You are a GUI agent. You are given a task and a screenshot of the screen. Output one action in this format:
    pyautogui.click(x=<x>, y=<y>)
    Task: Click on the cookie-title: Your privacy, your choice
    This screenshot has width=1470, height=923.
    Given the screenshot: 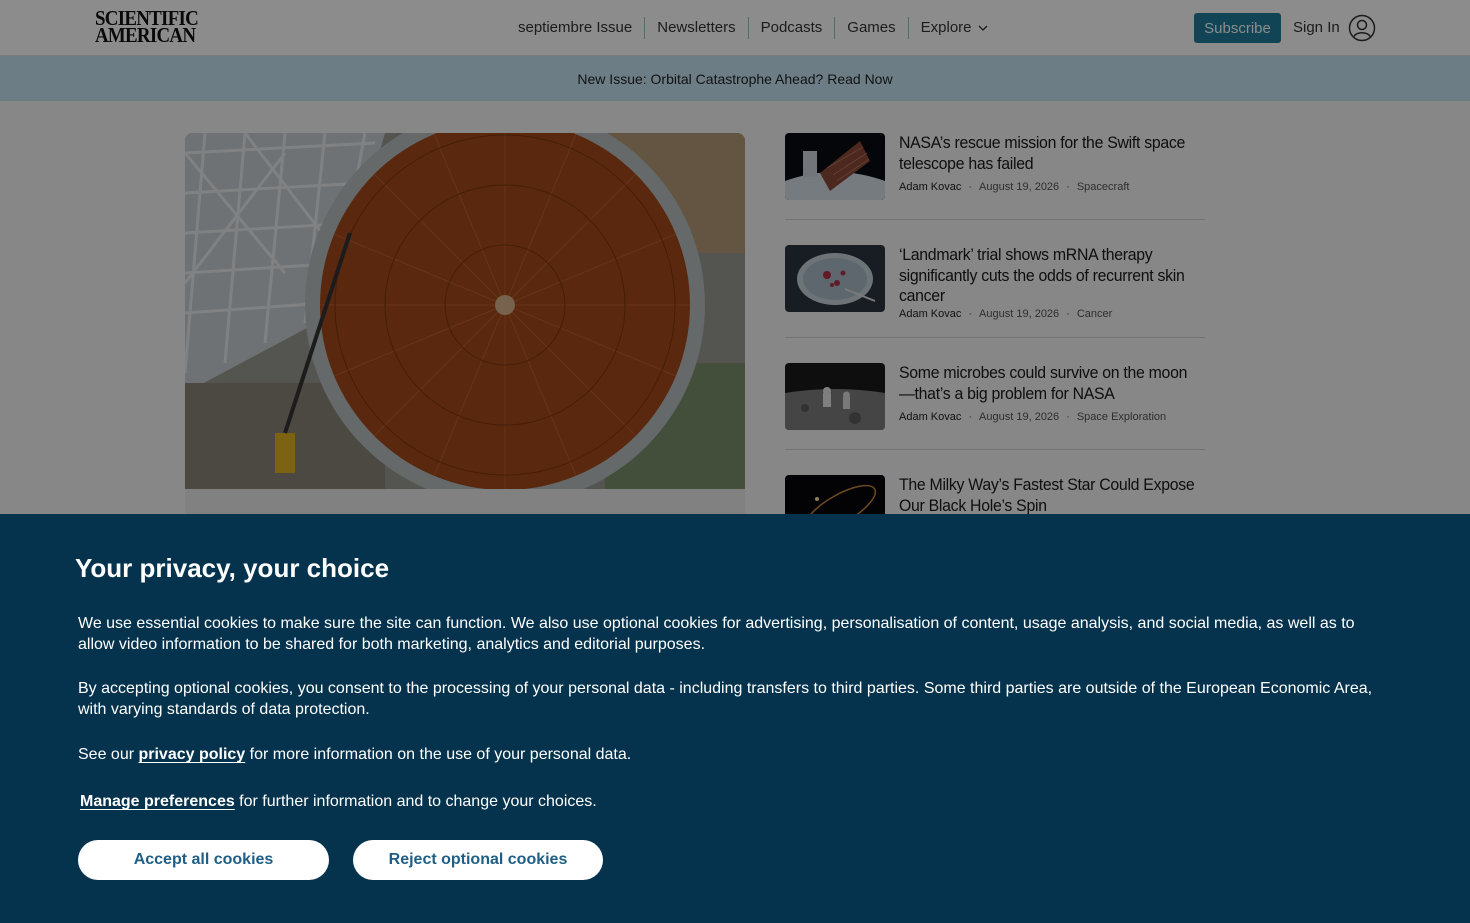 What is the action you would take?
    pyautogui.click(x=232, y=568)
    